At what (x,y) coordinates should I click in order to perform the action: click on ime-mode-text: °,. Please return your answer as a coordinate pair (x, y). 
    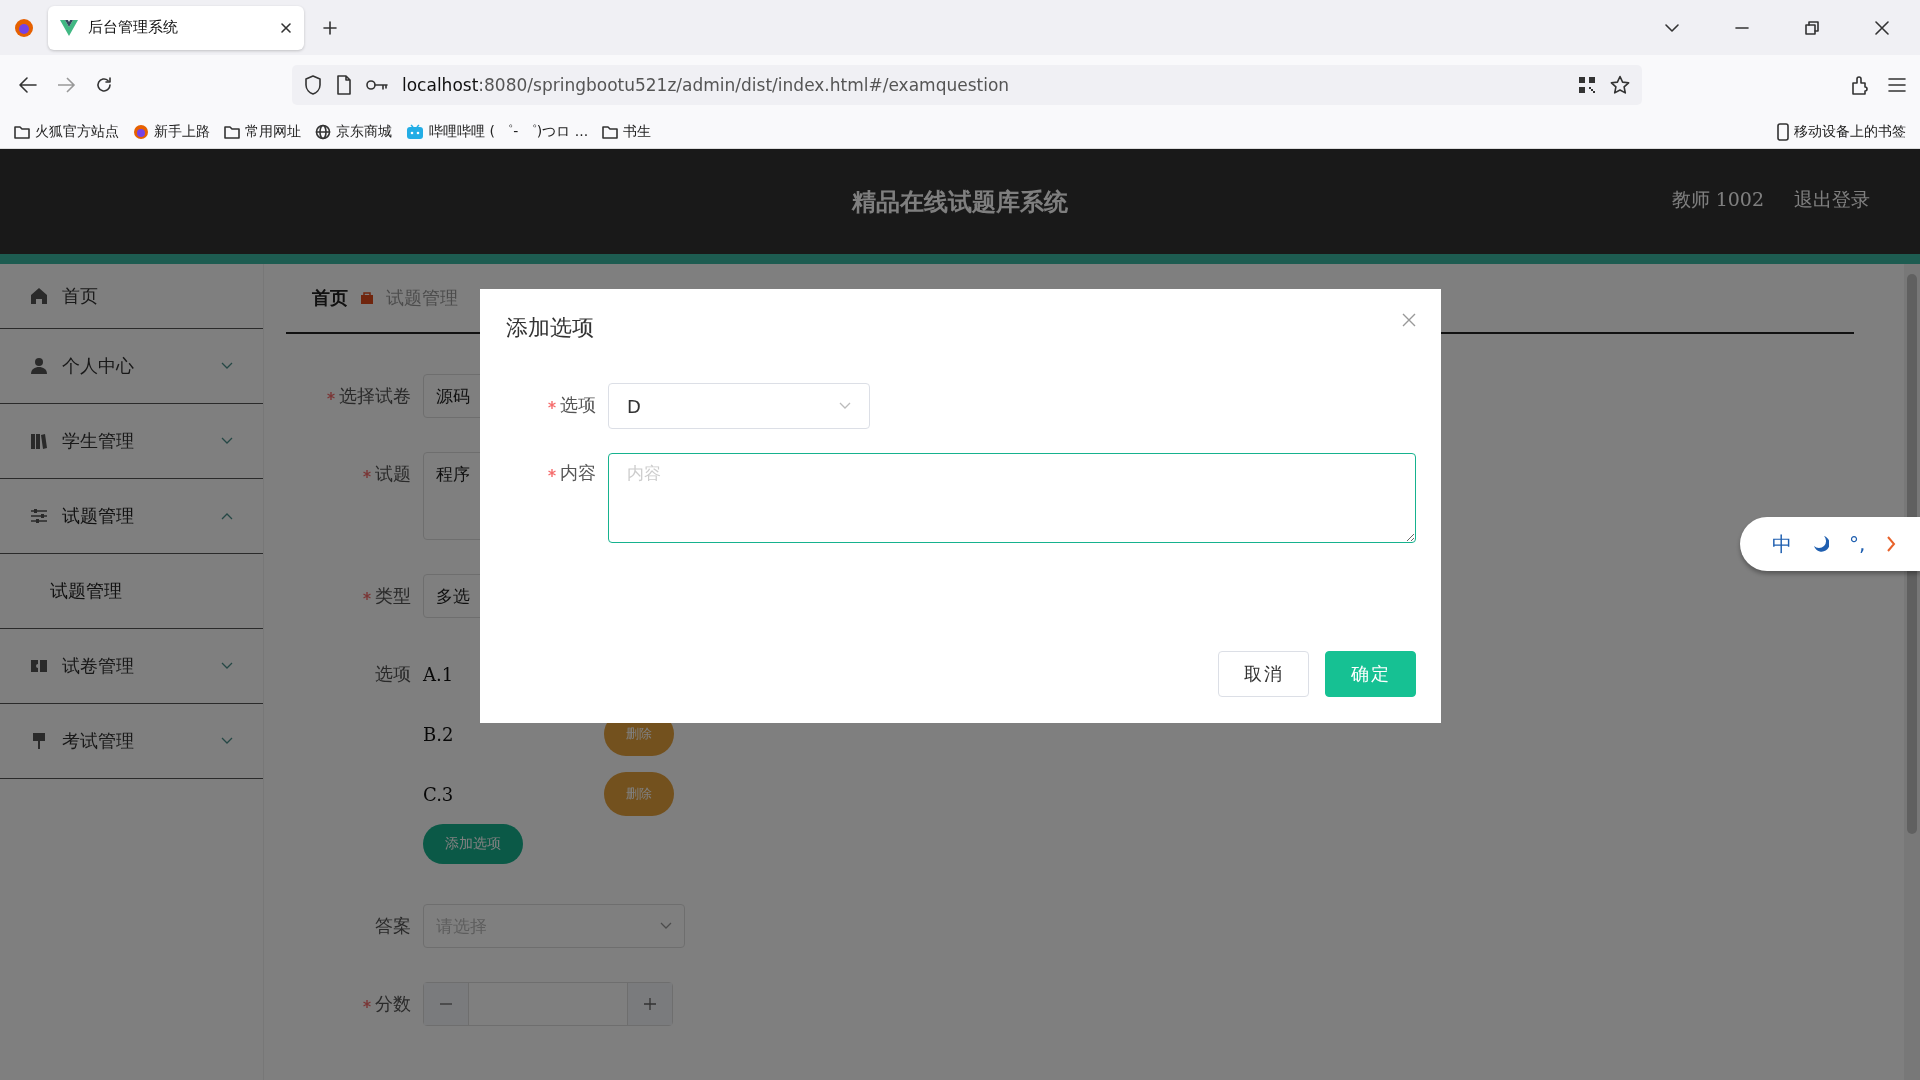
    Looking at the image, I should click on (1857, 544).